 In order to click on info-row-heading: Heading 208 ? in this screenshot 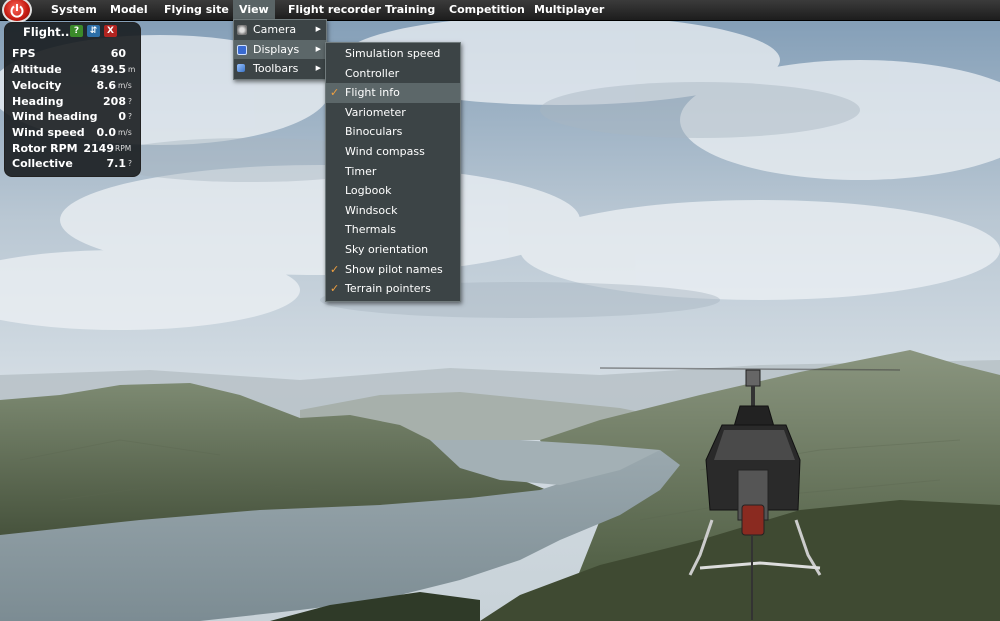, I will do `click(74, 102)`.